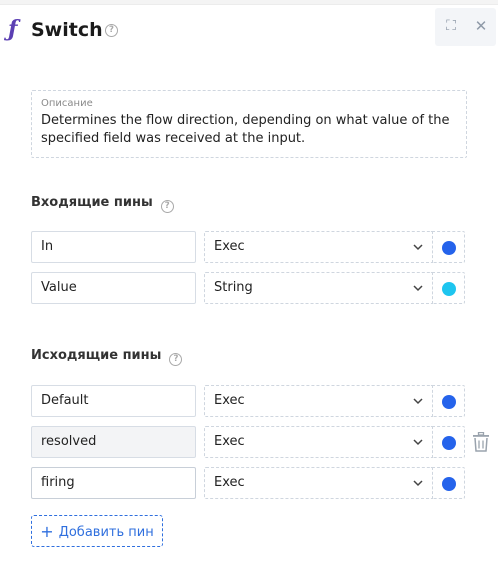 This screenshot has width=498, height=562. Describe the element at coordinates (113, 442) in the screenshot. I see `pin-name-input: resolved` at that location.